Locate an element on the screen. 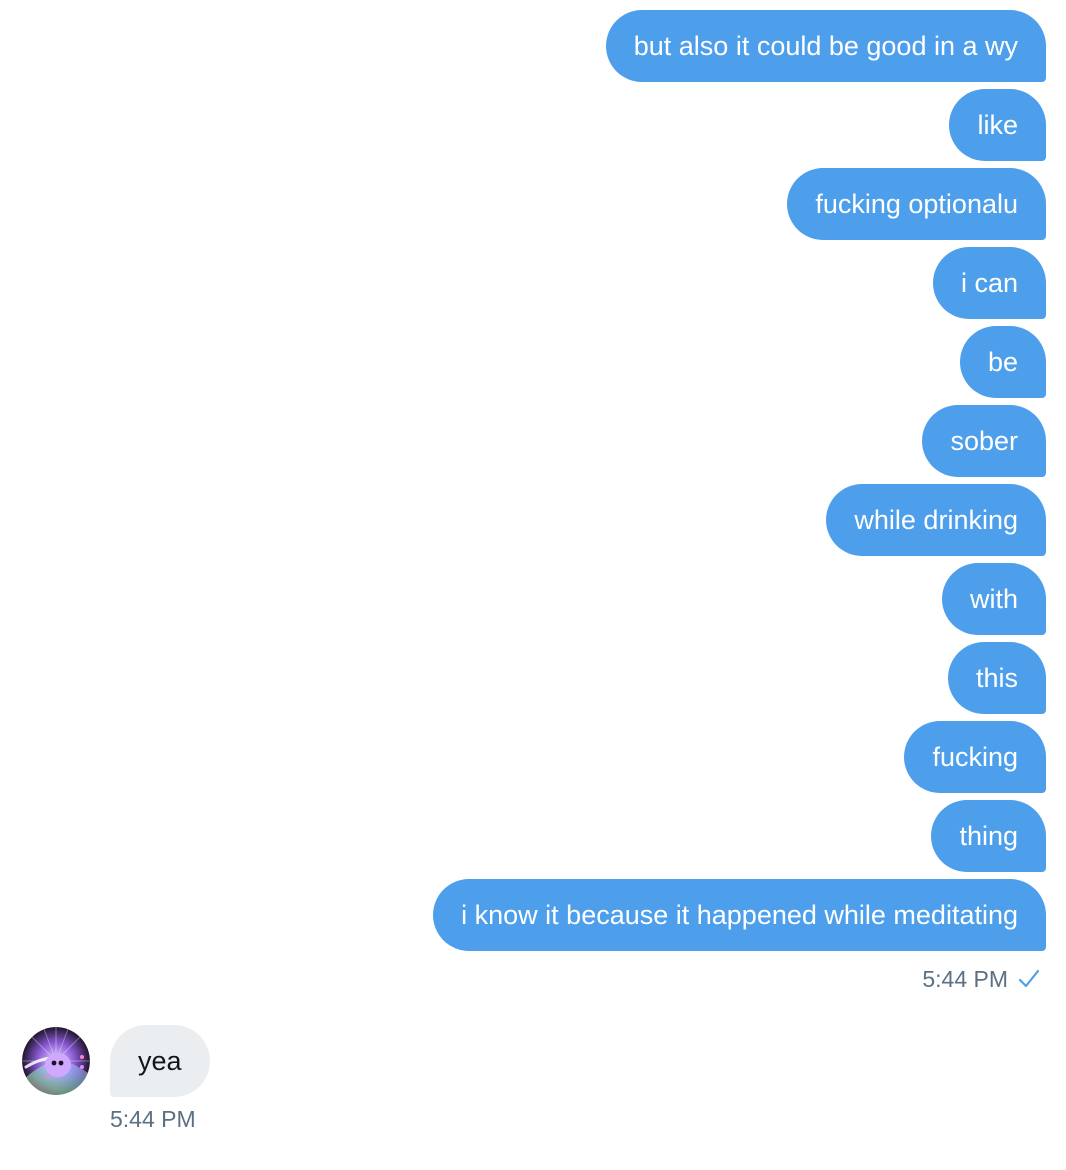  received-message-column: yea 5:44 PM is located at coordinates (160, 1080).